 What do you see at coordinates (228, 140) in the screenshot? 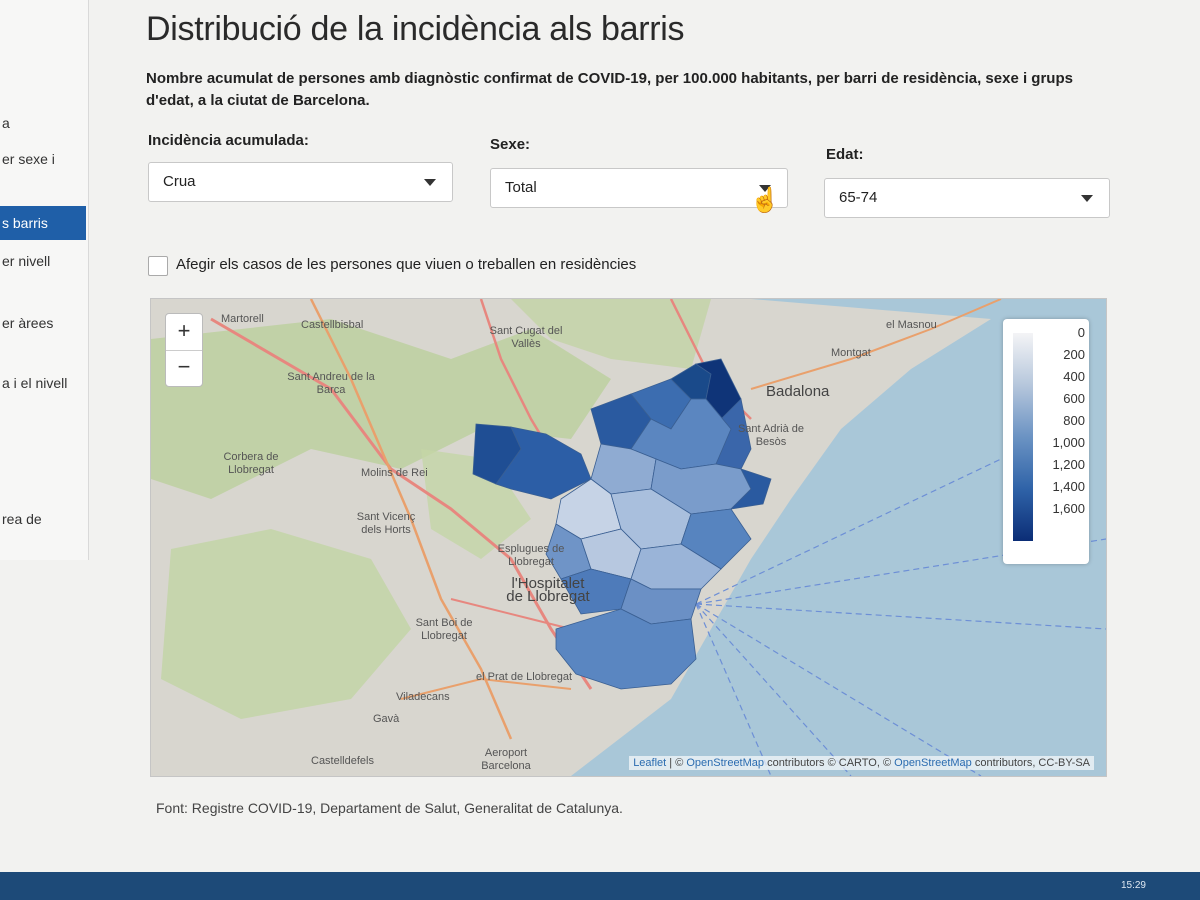
I see `incidencia-label: Incidència acumulada:` at bounding box center [228, 140].